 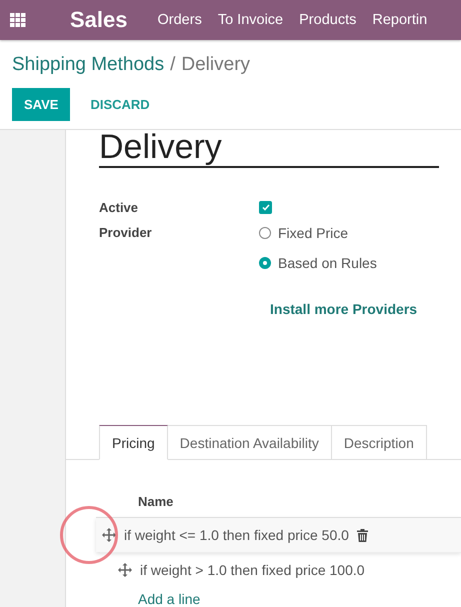 What do you see at coordinates (327, 263) in the screenshot?
I see `radio-label: Based on Rules` at bounding box center [327, 263].